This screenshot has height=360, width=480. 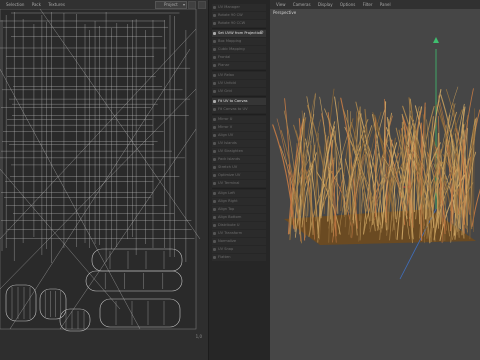 What do you see at coordinates (15, 4) in the screenshot?
I see `menu-selection: Selection` at bounding box center [15, 4].